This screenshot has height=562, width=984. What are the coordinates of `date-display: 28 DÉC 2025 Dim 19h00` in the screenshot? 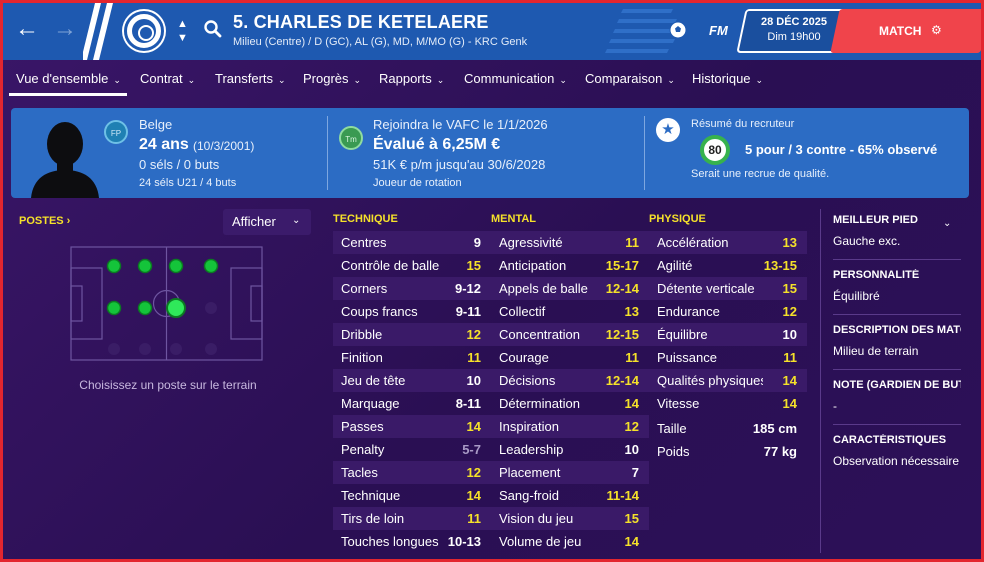 It's located at (794, 30).